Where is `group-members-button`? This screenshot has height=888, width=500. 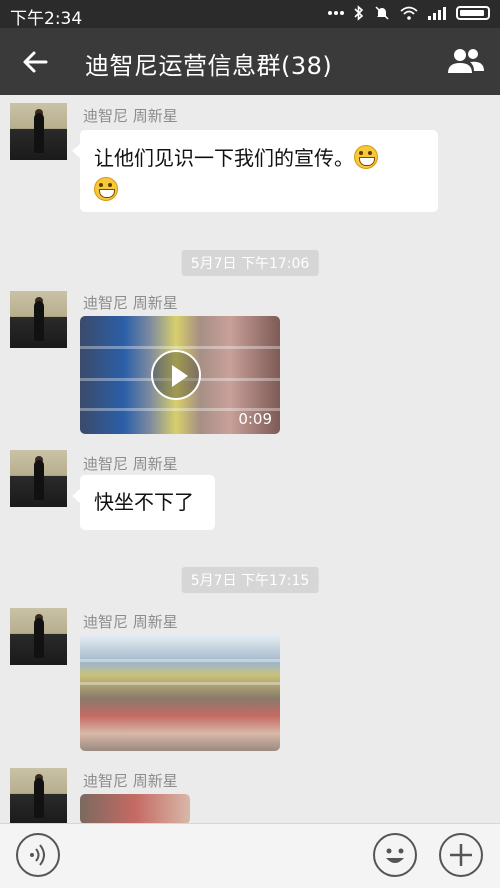 group-members-button is located at coordinates (466, 61).